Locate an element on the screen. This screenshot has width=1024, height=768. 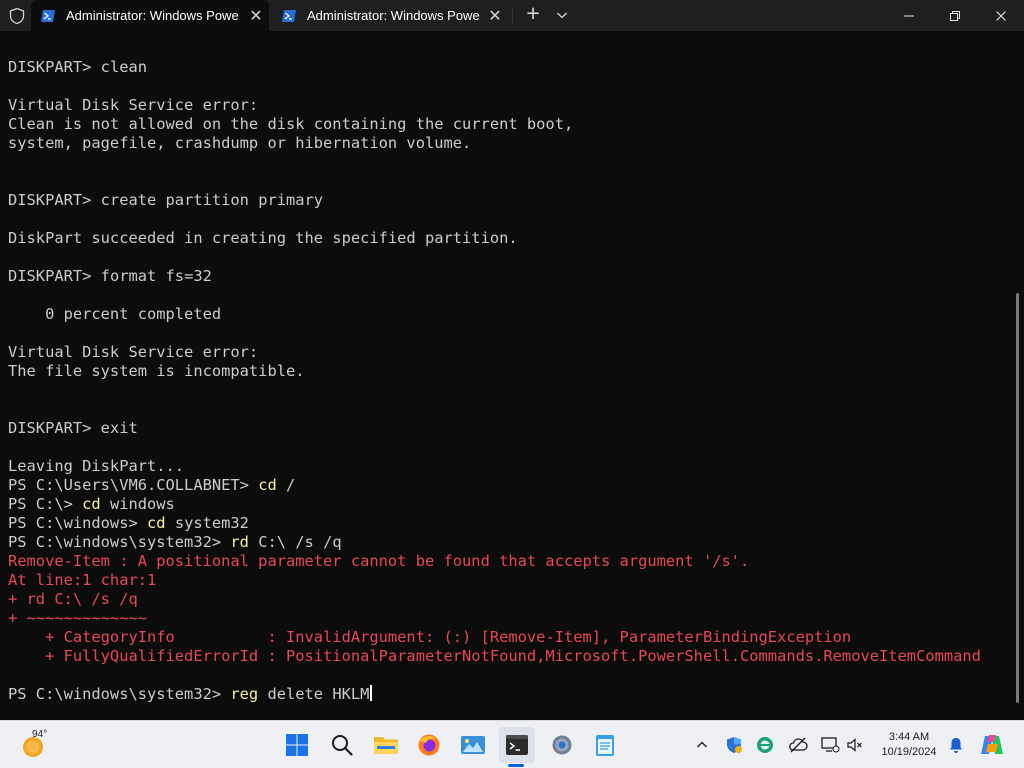
copilot-button is located at coordinates (992, 745).